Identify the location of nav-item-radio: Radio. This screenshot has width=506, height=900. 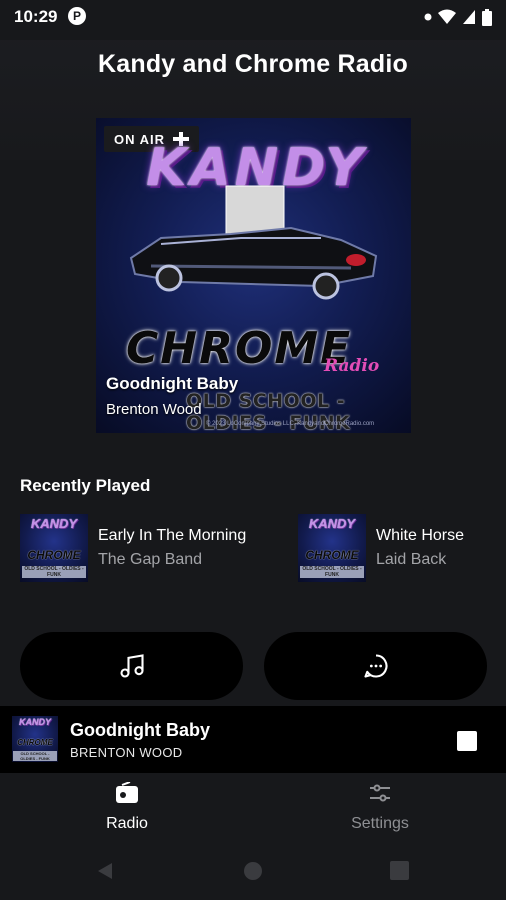
(127, 807).